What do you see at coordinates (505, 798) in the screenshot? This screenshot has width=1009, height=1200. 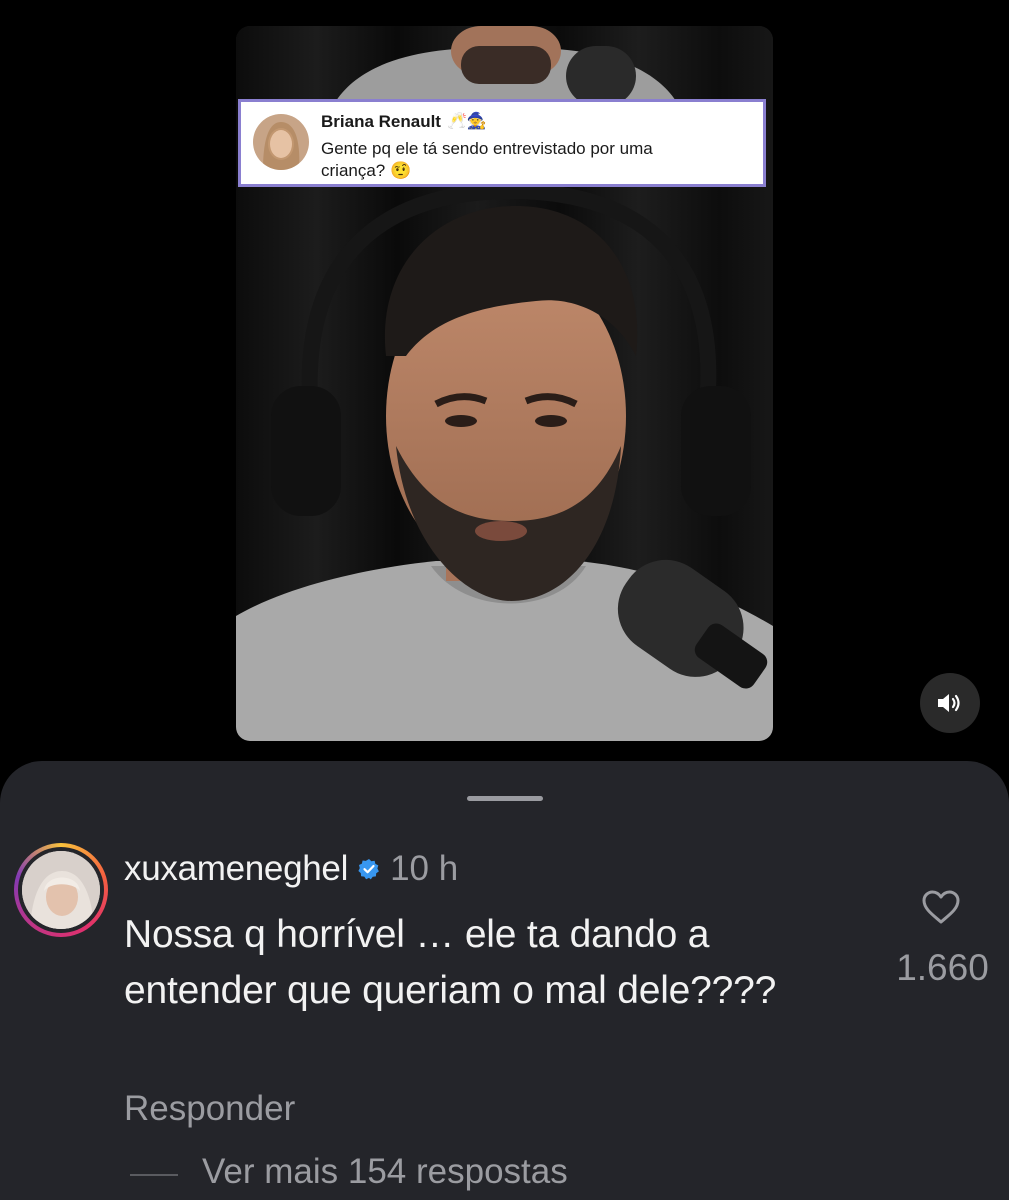 I see `sheet-drag-handle` at bounding box center [505, 798].